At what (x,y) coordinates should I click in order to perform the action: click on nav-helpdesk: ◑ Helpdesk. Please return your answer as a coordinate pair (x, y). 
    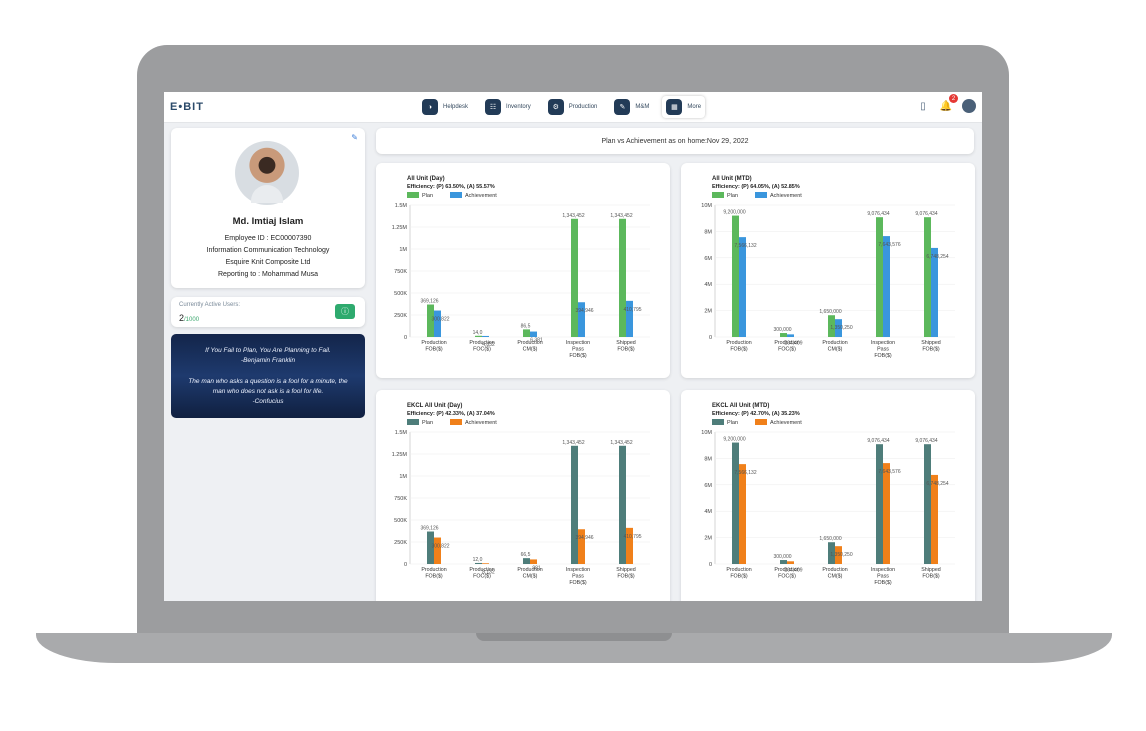
    Looking at the image, I should click on (445, 107).